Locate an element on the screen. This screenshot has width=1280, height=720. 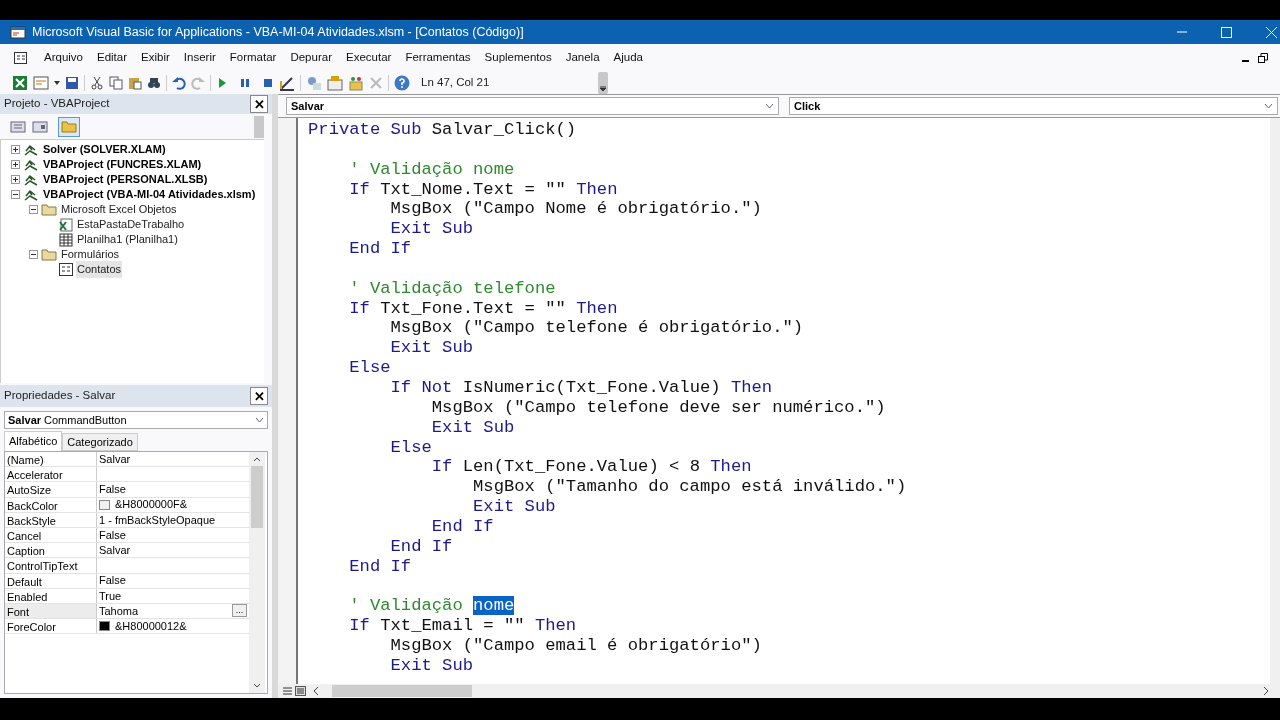
toggle-folders-button is located at coordinates (69, 126).